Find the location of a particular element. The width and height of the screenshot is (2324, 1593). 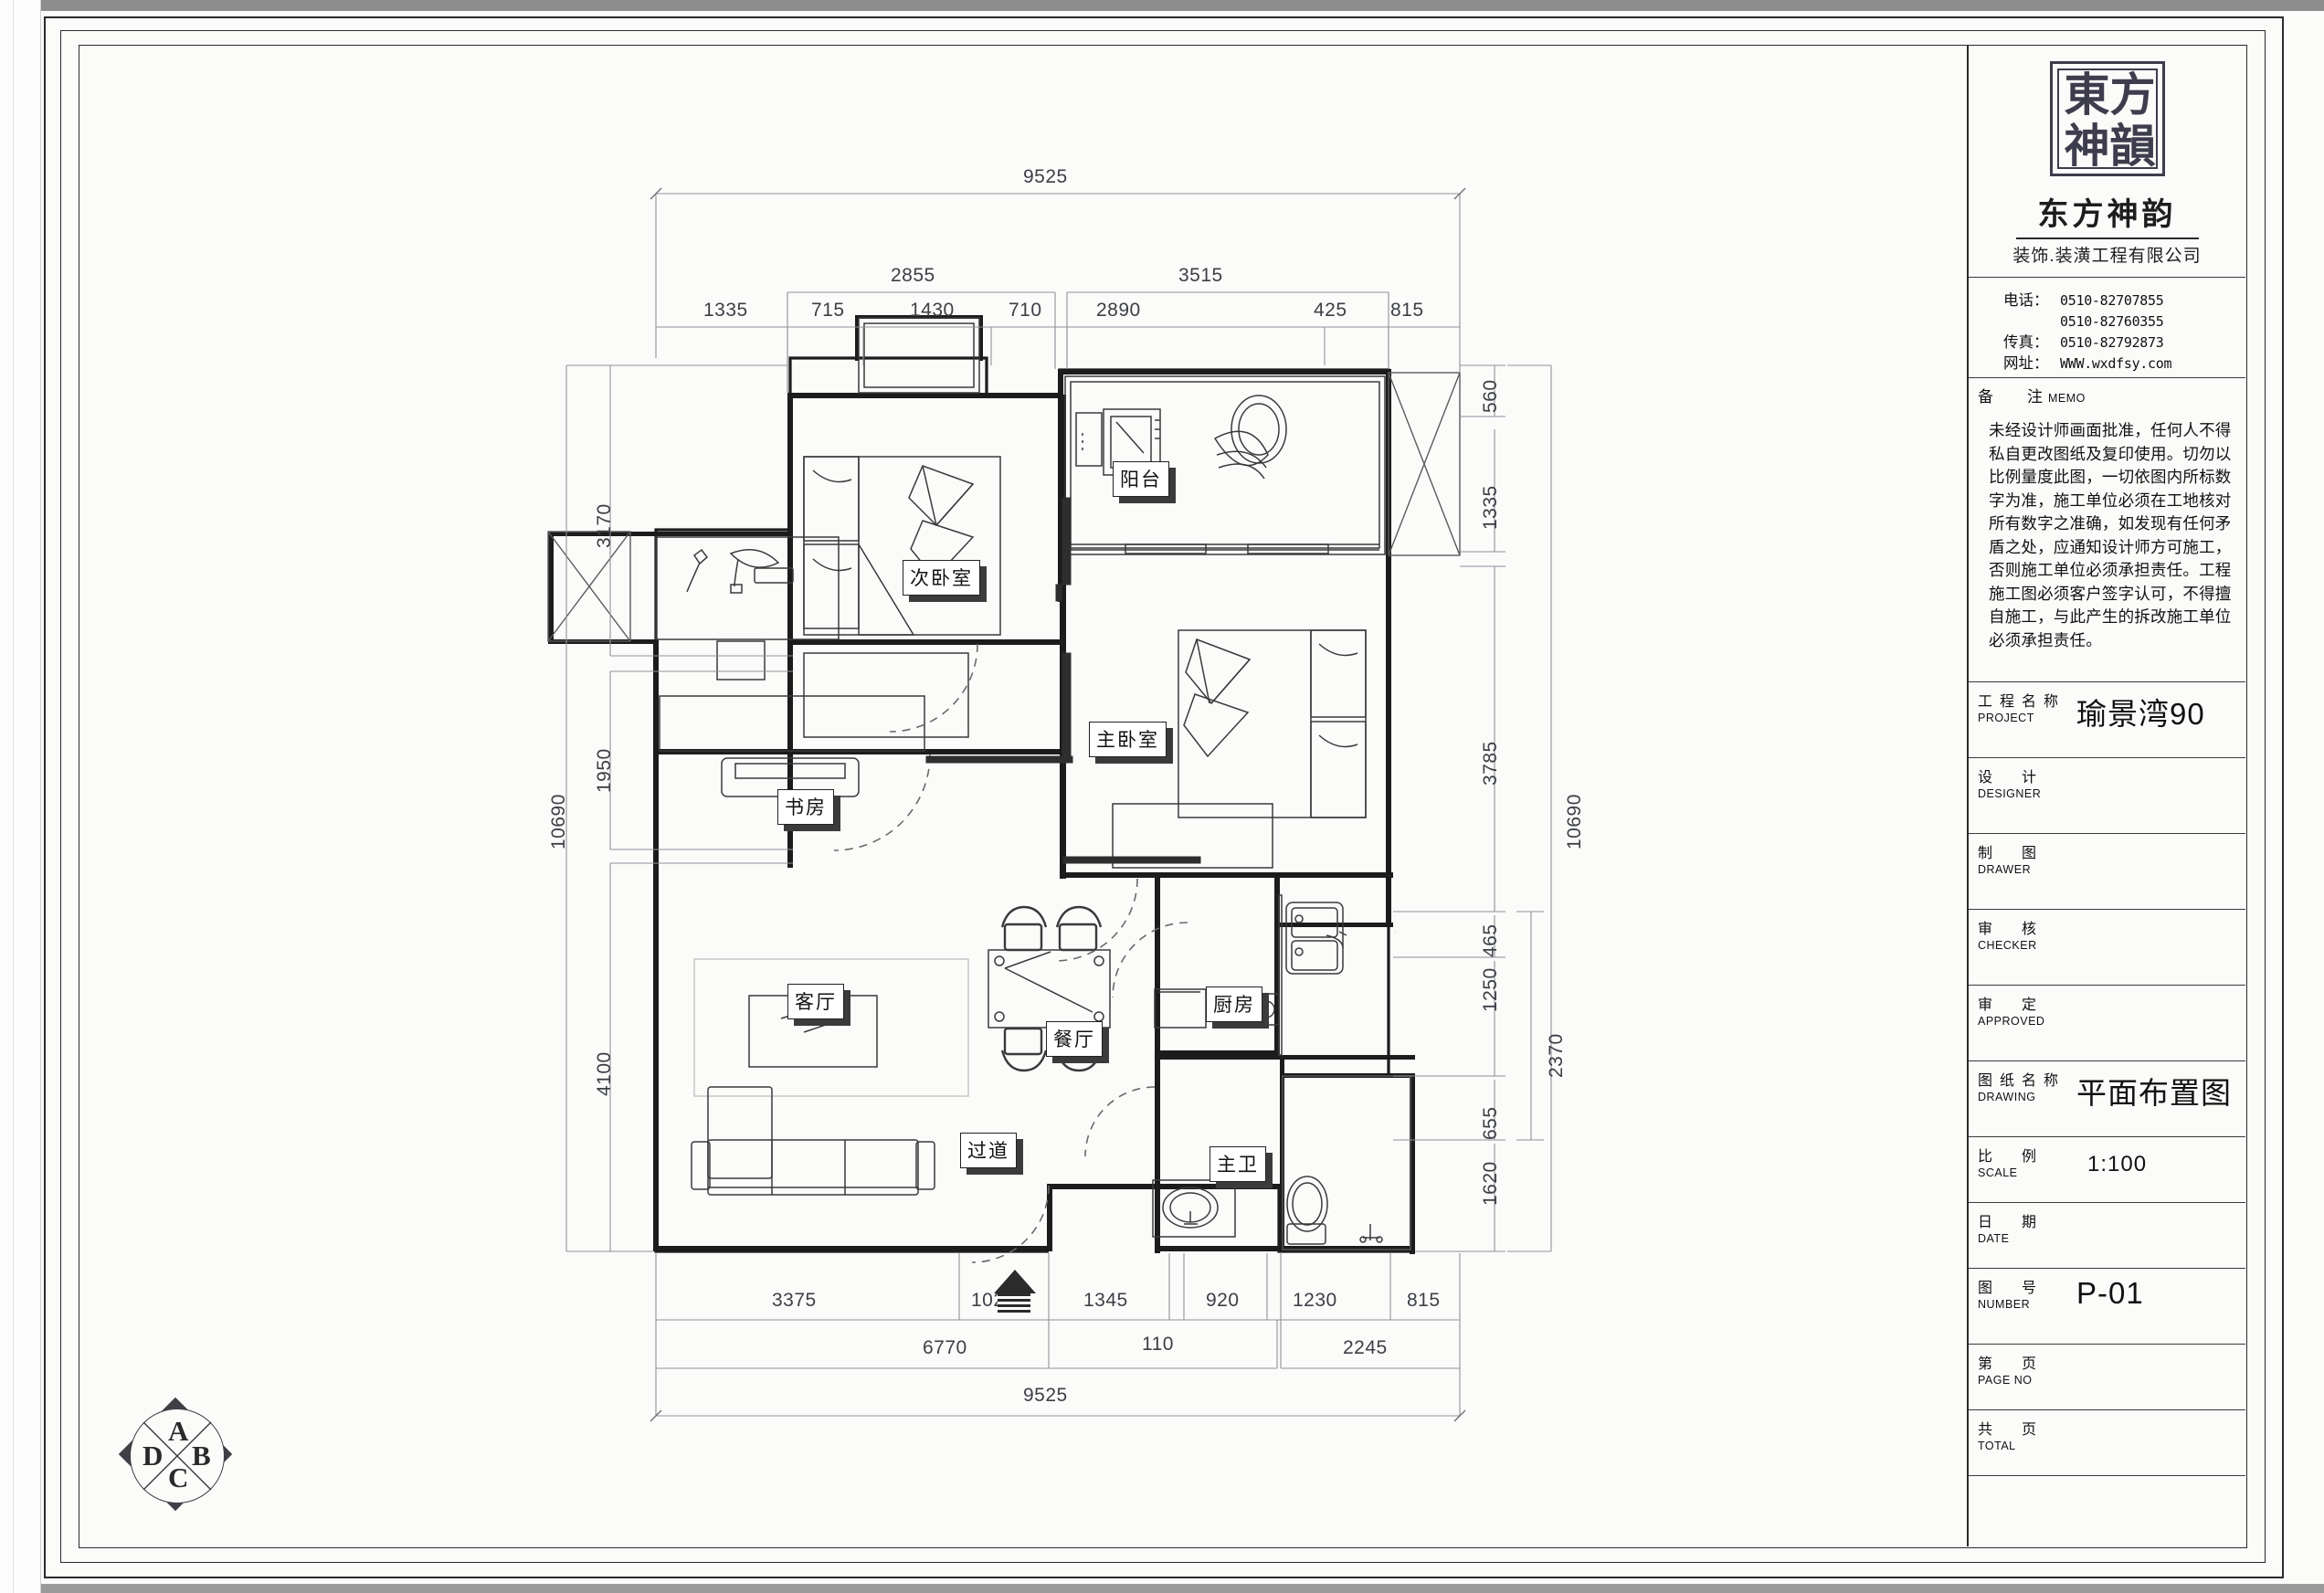

field-label: 比 例 SCALE is located at coordinates (2011, 1161).